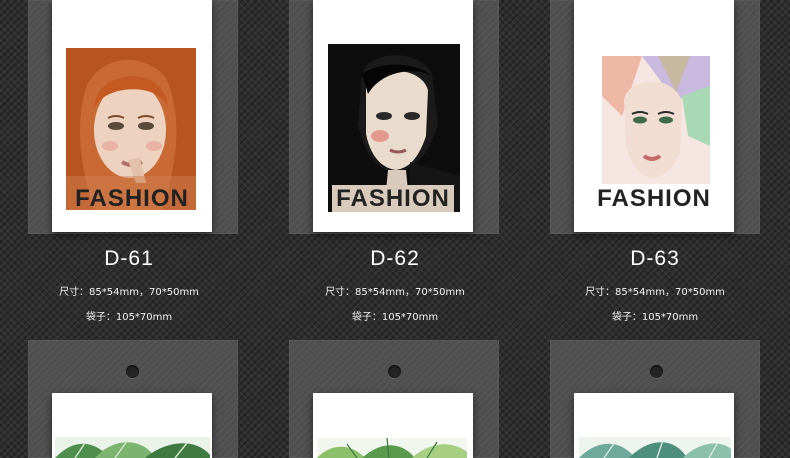 The height and width of the screenshot is (458, 790). Describe the element at coordinates (393, 116) in the screenshot. I see `product-card-d62: FASHION` at that location.